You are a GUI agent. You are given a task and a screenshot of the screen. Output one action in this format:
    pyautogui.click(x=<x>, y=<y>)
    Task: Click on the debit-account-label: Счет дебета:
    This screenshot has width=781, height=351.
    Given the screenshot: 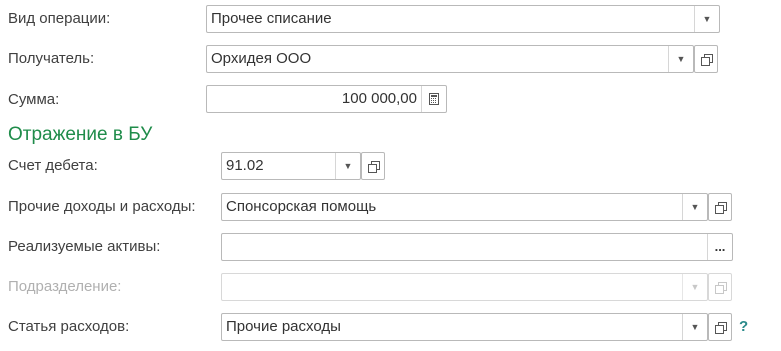 What is the action you would take?
    pyautogui.click(x=53, y=165)
    